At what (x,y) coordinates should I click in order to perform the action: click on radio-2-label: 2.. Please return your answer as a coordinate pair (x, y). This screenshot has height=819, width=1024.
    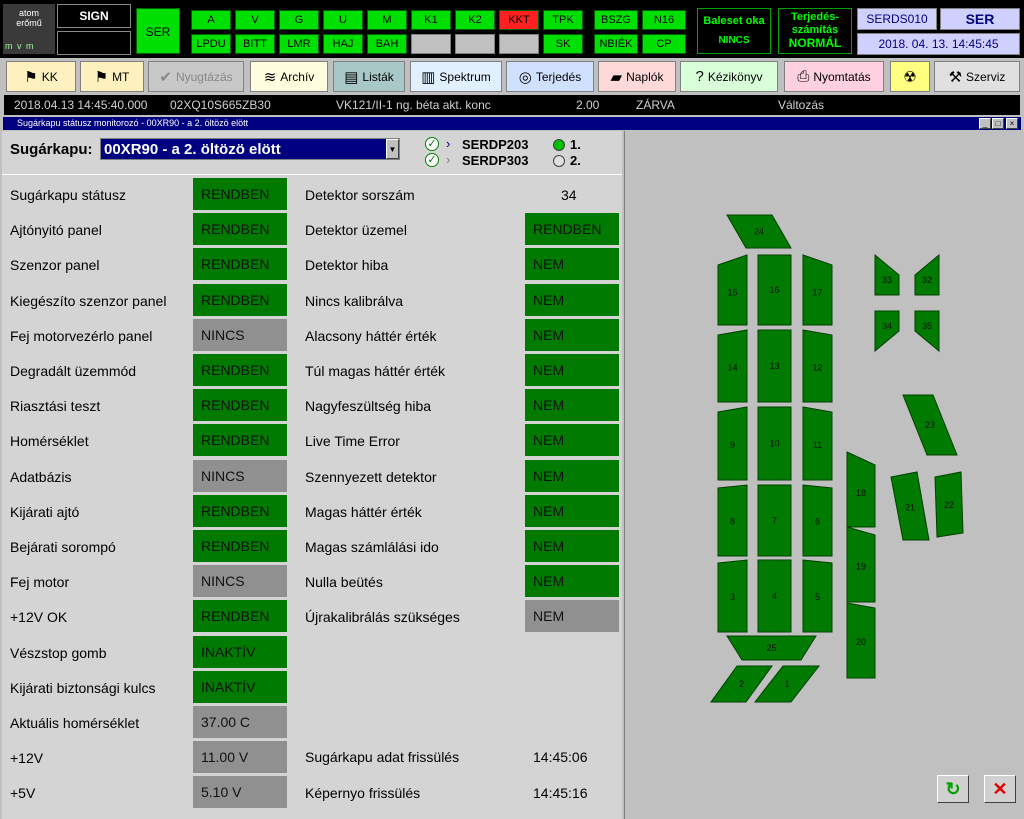
    Looking at the image, I should click on (575, 160).